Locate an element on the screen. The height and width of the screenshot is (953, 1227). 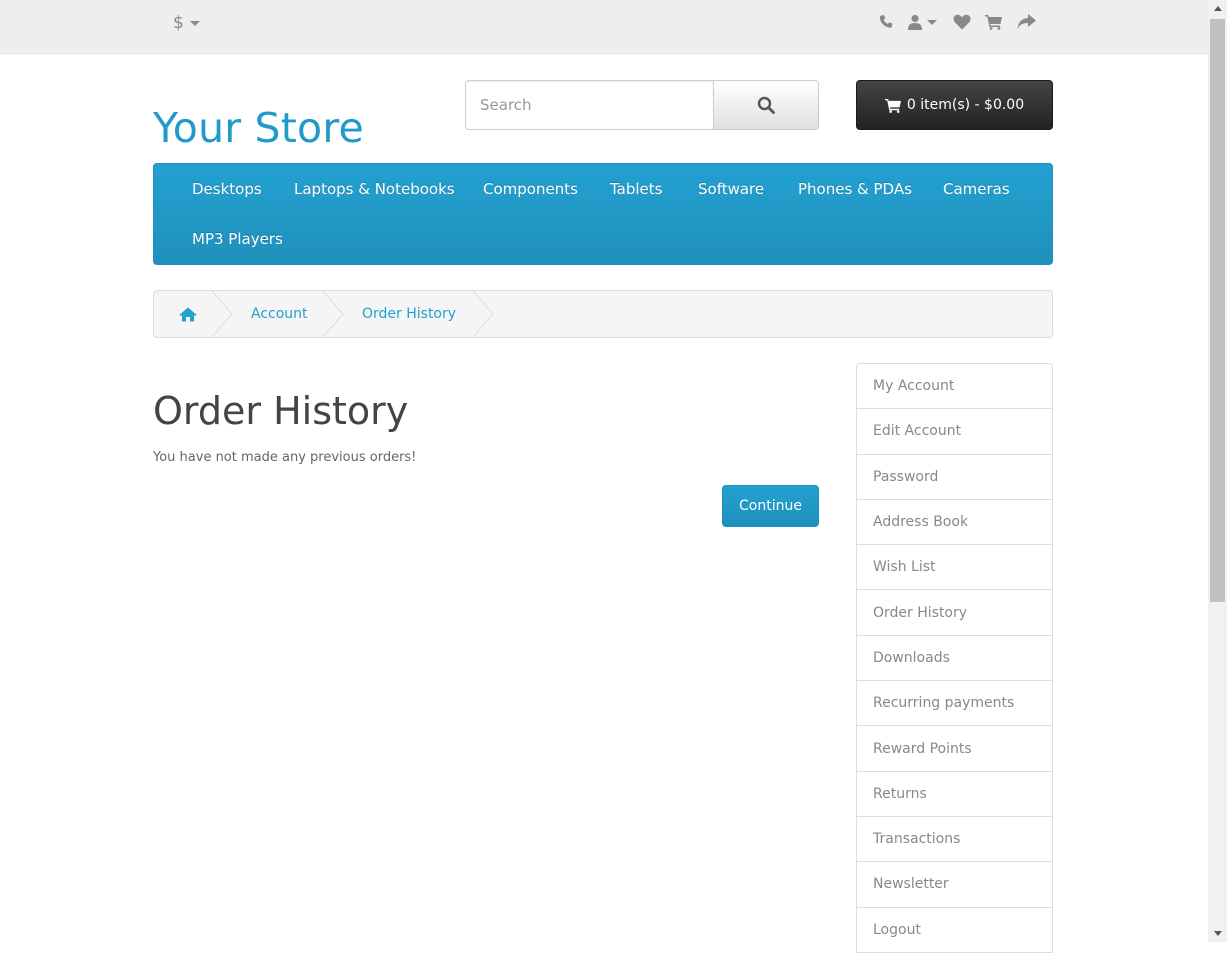
menu-item-tablets: Tablets is located at coordinates (636, 189).